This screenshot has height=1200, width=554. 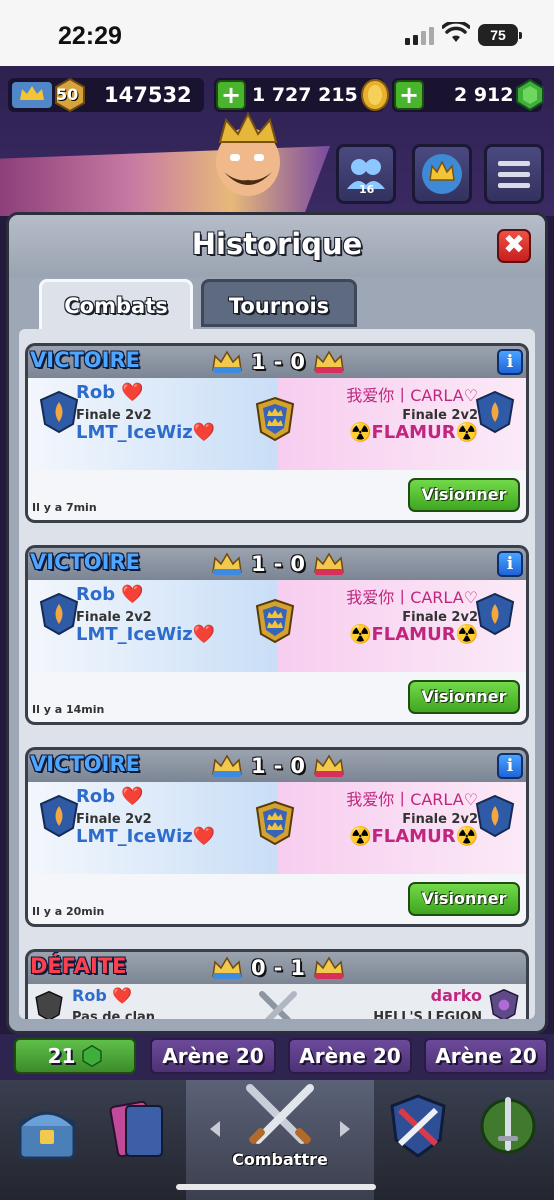 I want to click on clan-badge-icon, so click(x=504, y=1003).